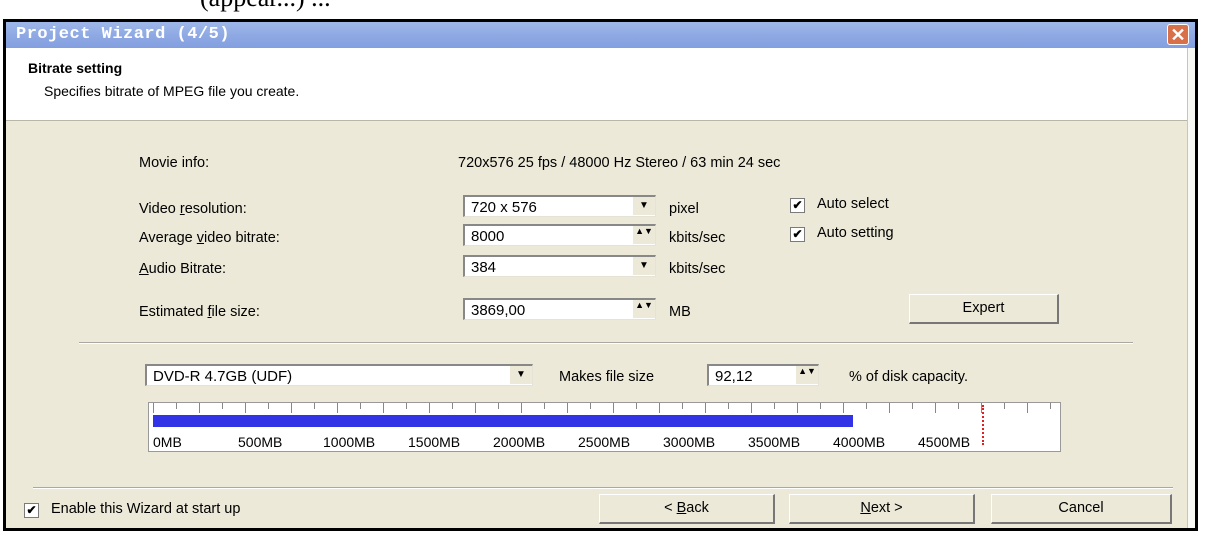 The width and height of the screenshot is (1205, 535). I want to click on disk-media-value: DVD-R 4.7GB (UDF), so click(223, 376).